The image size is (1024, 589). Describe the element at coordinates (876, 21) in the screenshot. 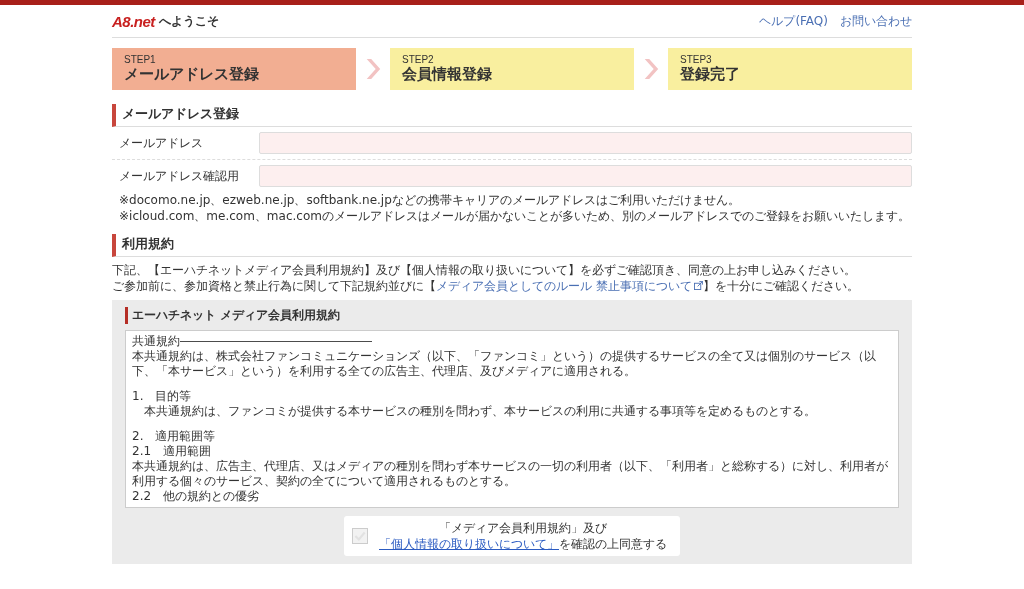

I see `header-link: お問い合わせ` at that location.